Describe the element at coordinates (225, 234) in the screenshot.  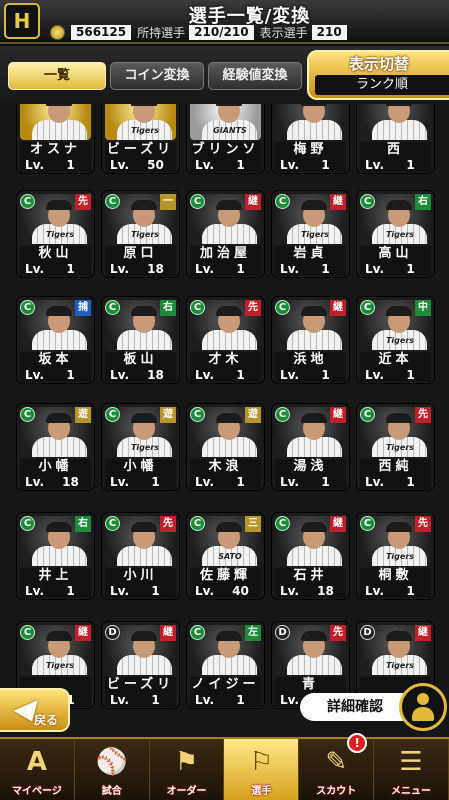
I see `player-card: C 継加治屋 Lv. 1` at that location.